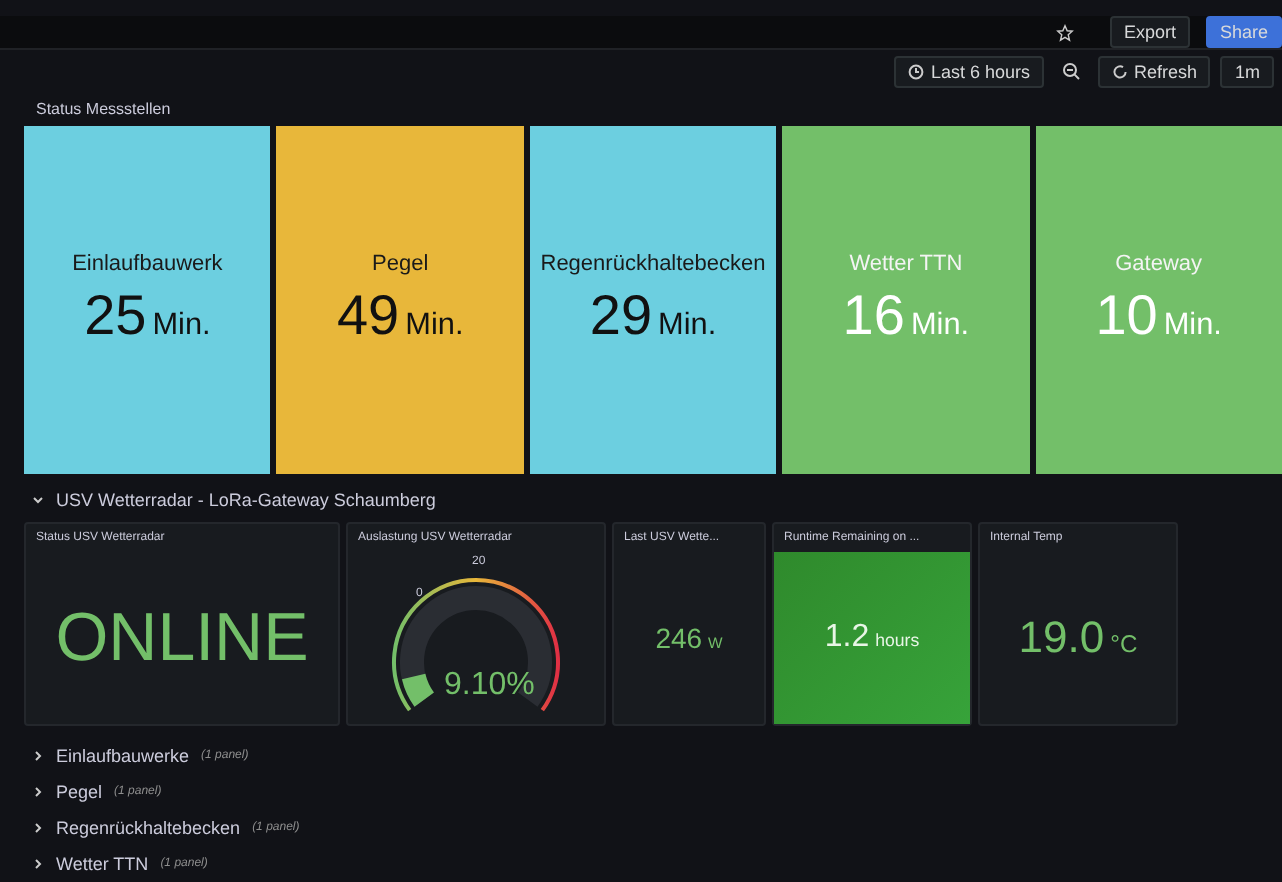 The height and width of the screenshot is (882, 1282). I want to click on row-title: Wetter TTN, so click(102, 864).